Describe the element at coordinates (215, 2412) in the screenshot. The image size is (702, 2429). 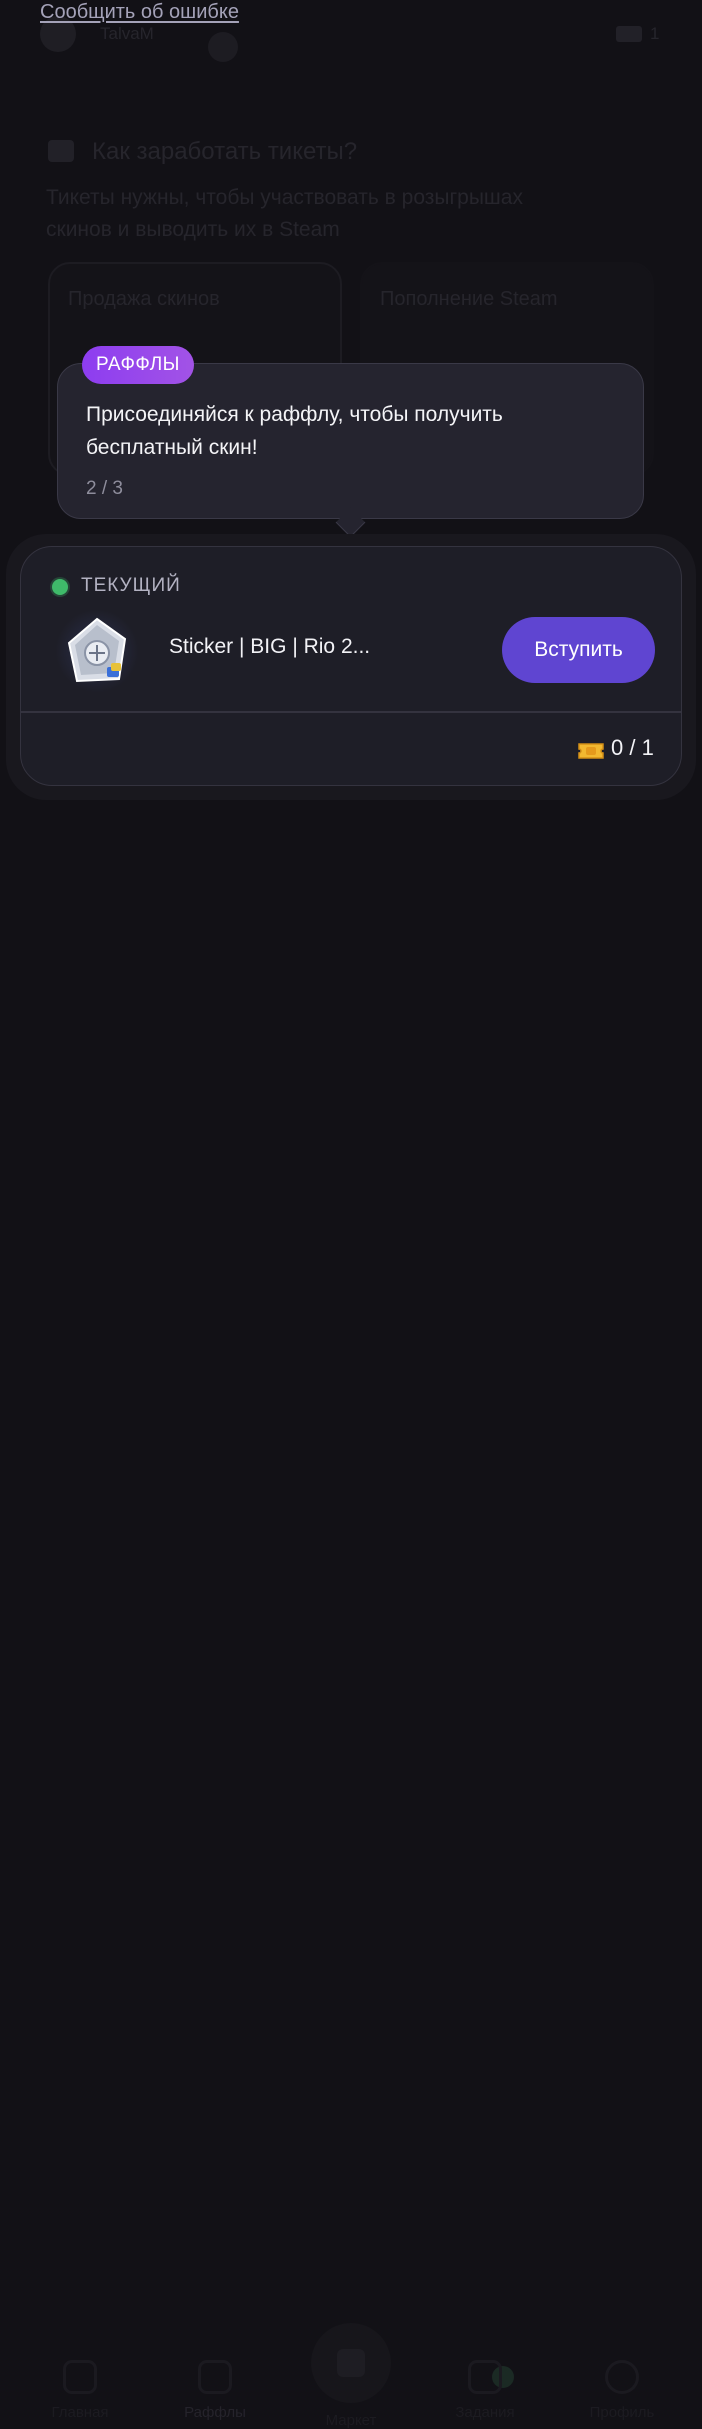
I see `nav-label: Раффлы` at that location.